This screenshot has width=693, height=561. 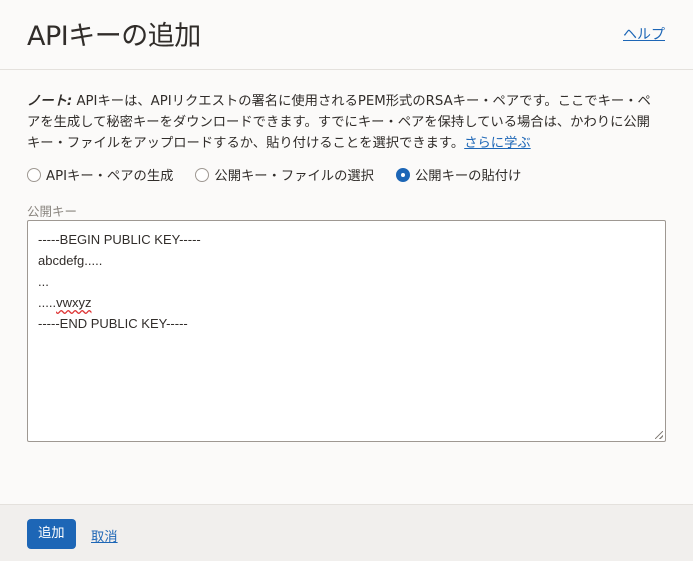 I want to click on add-button: 追加, so click(x=51, y=534).